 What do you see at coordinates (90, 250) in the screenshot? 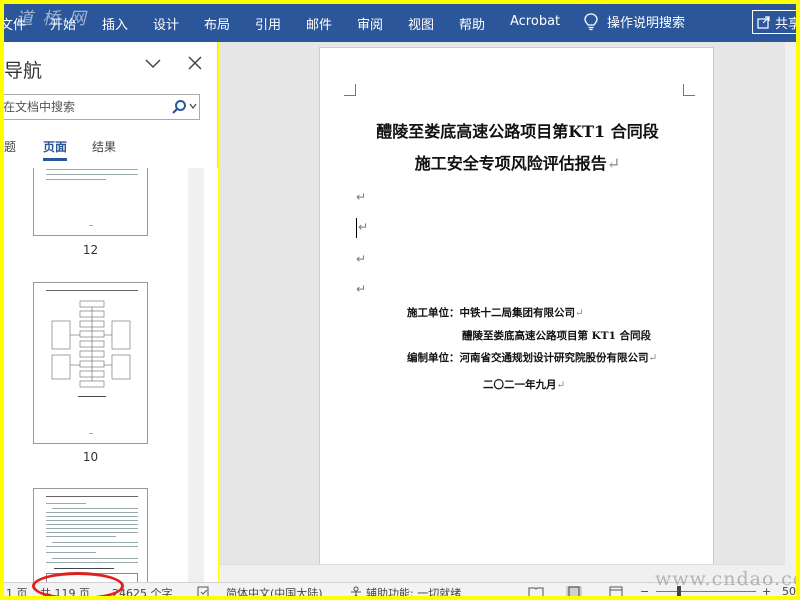
I see `page-thumbnail-number: 12` at bounding box center [90, 250].